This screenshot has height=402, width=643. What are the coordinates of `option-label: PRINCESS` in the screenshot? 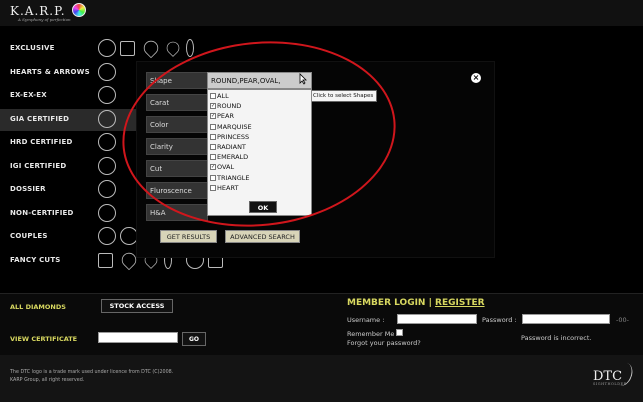 It's located at (233, 136).